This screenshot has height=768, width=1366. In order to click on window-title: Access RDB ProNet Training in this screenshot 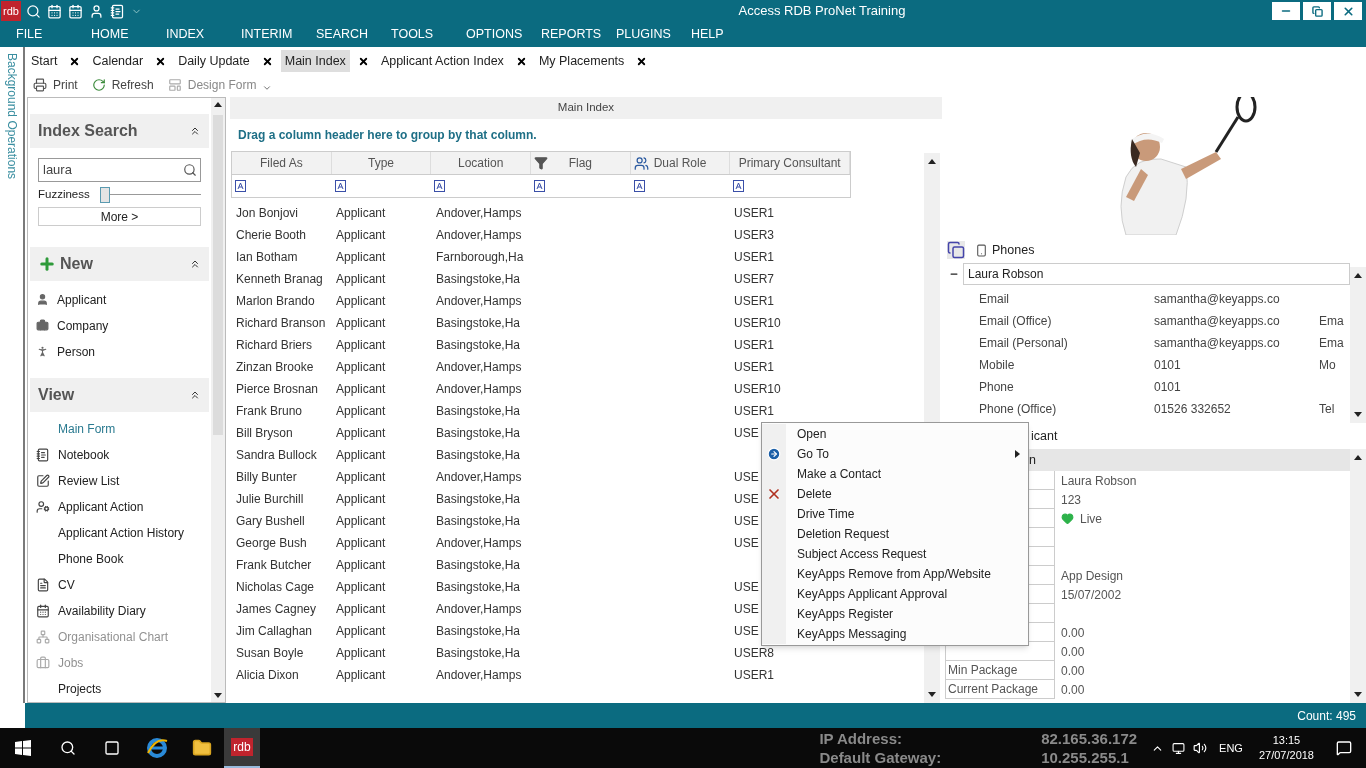, I will do `click(822, 11)`.